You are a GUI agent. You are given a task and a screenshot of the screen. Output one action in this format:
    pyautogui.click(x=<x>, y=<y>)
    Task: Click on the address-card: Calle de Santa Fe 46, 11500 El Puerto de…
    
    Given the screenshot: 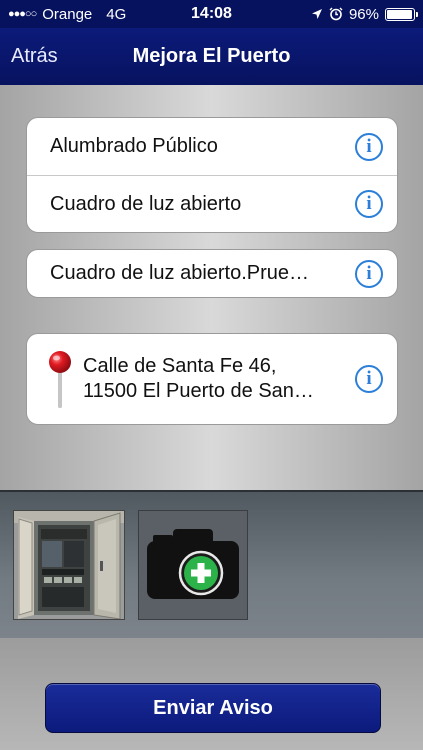 What is the action you would take?
    pyautogui.click(x=212, y=379)
    